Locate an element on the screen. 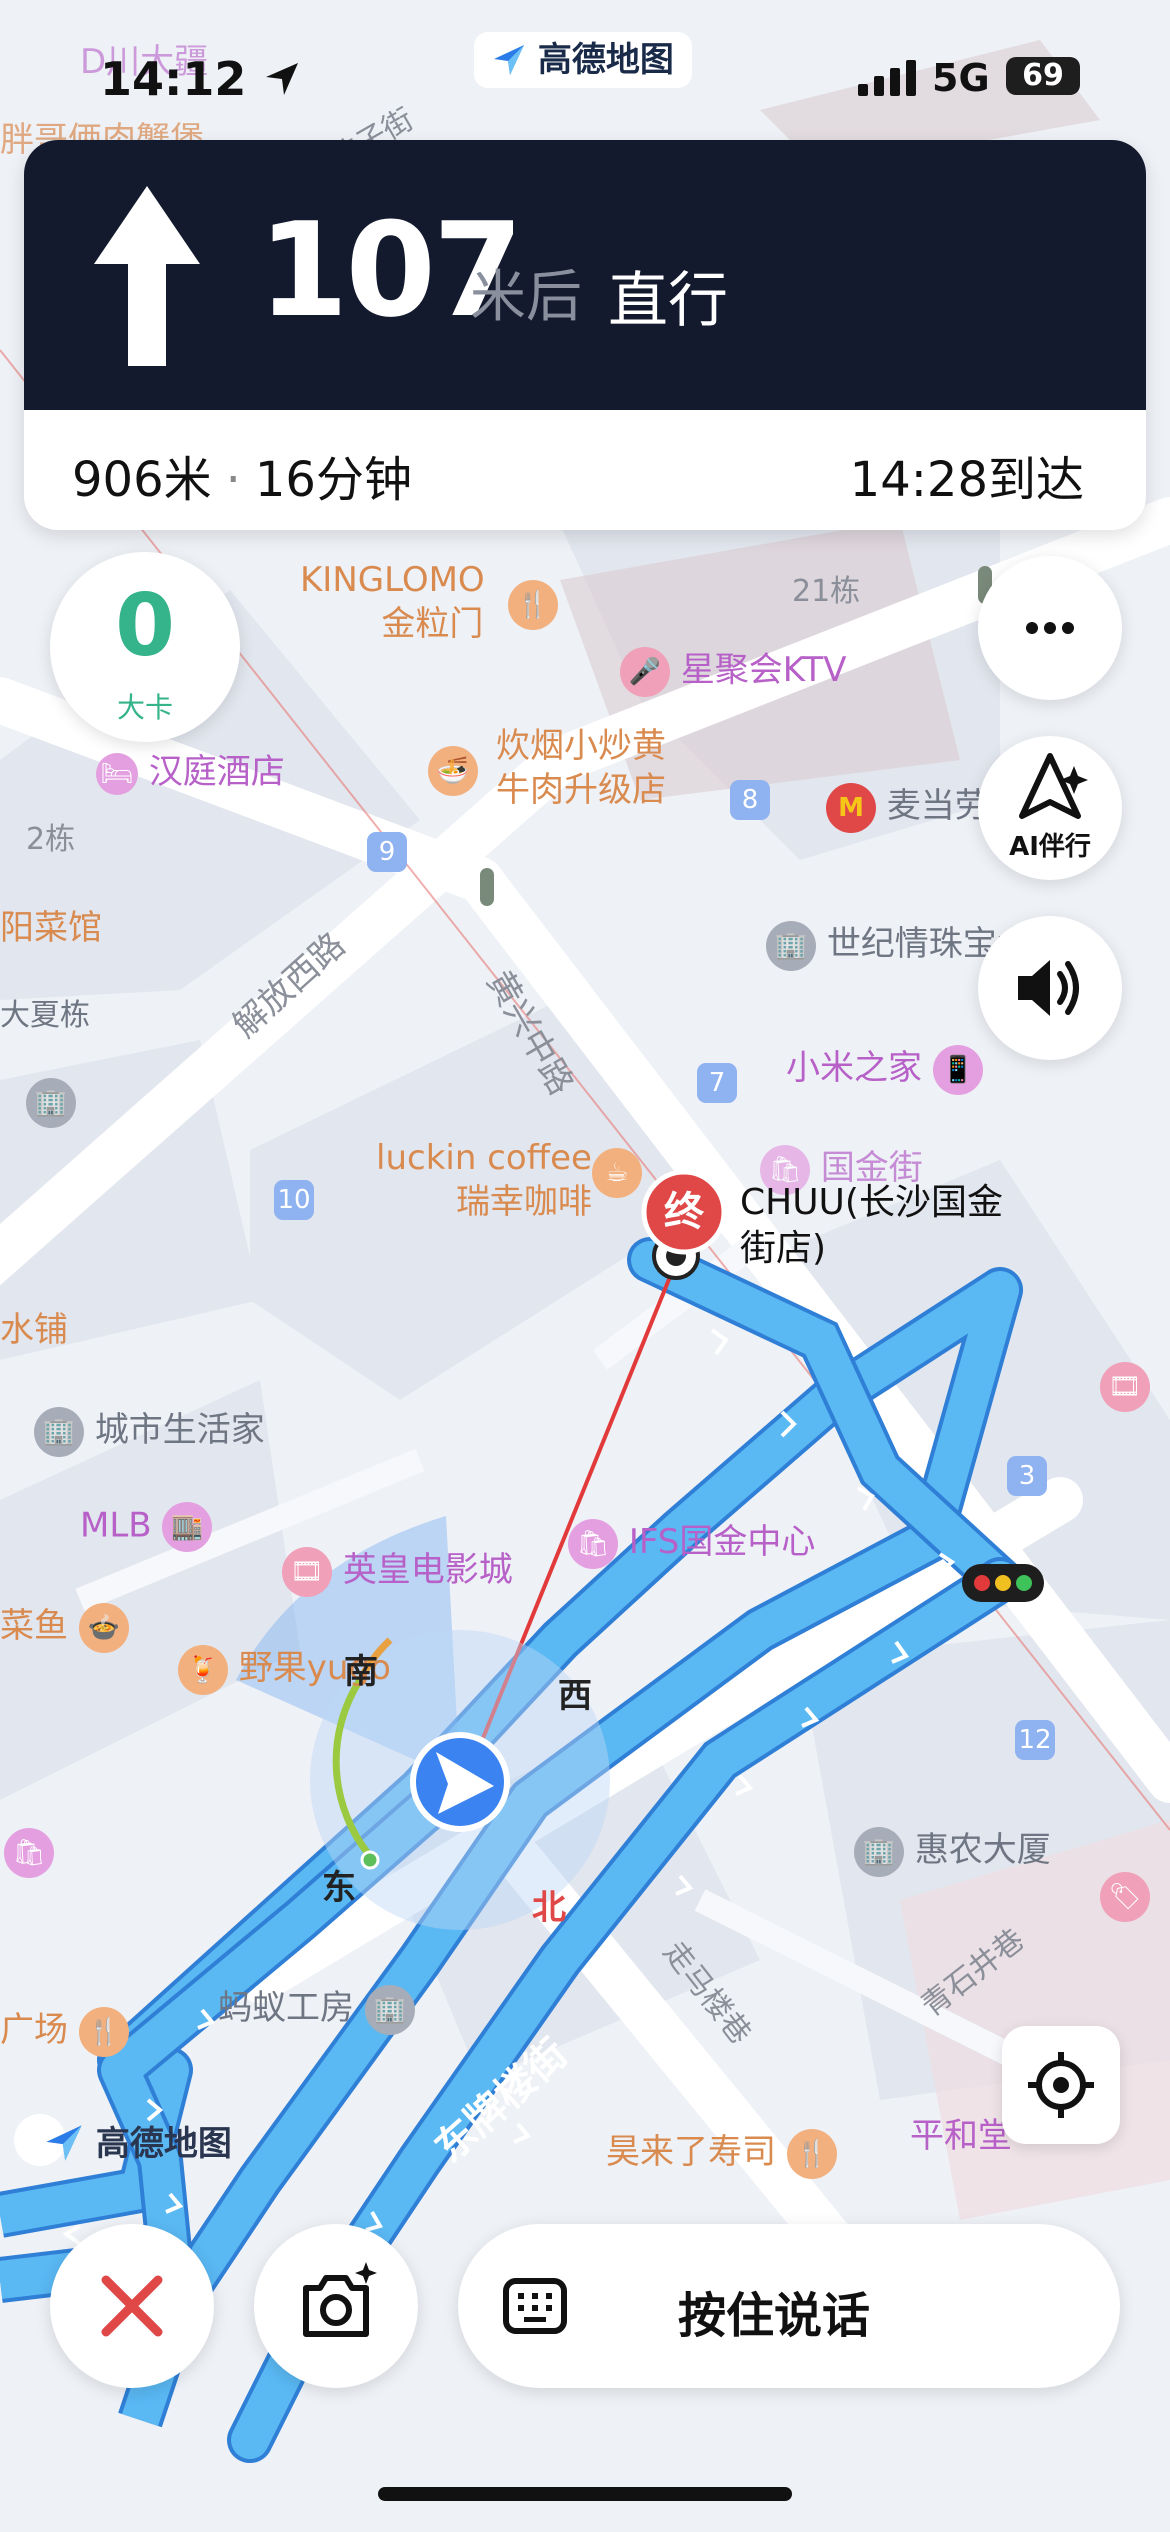 This screenshot has height=2532, width=1170. poi-shoushi: 昊来了寿司 🍴 is located at coordinates (721, 2151).